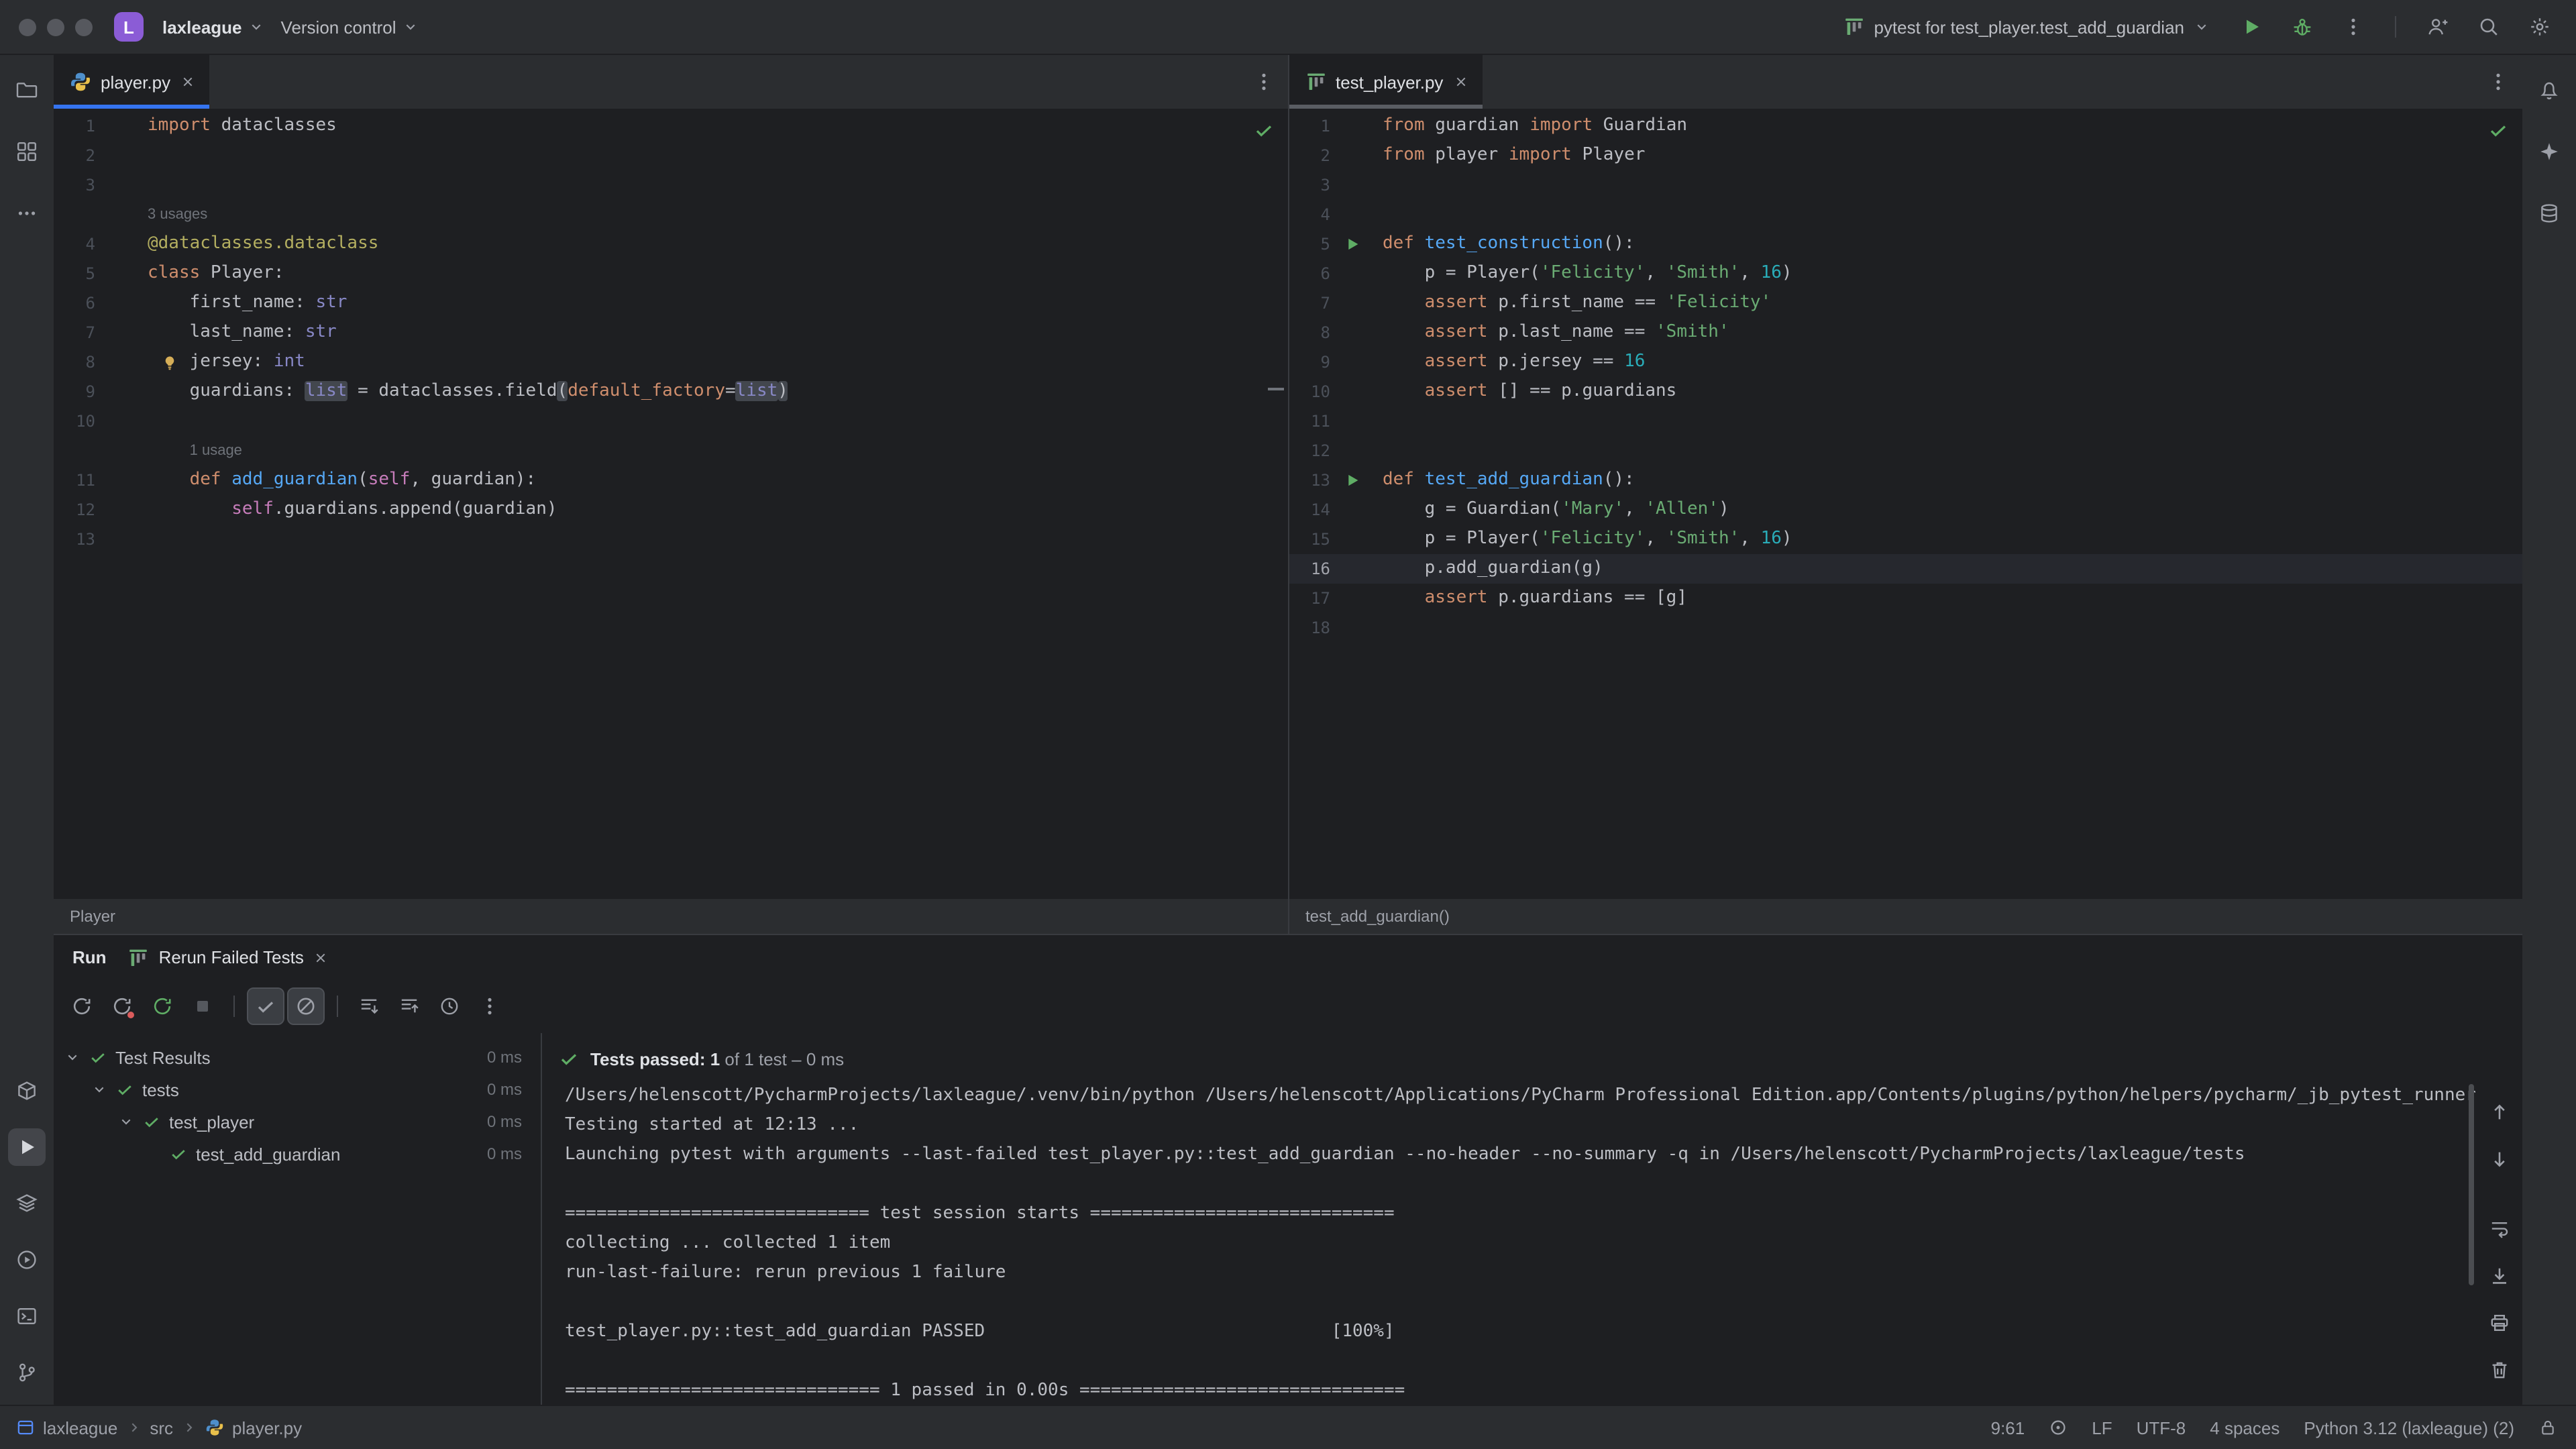 This screenshot has height=1449, width=2576. What do you see at coordinates (2302, 26) in the screenshot?
I see `debug-button` at bounding box center [2302, 26].